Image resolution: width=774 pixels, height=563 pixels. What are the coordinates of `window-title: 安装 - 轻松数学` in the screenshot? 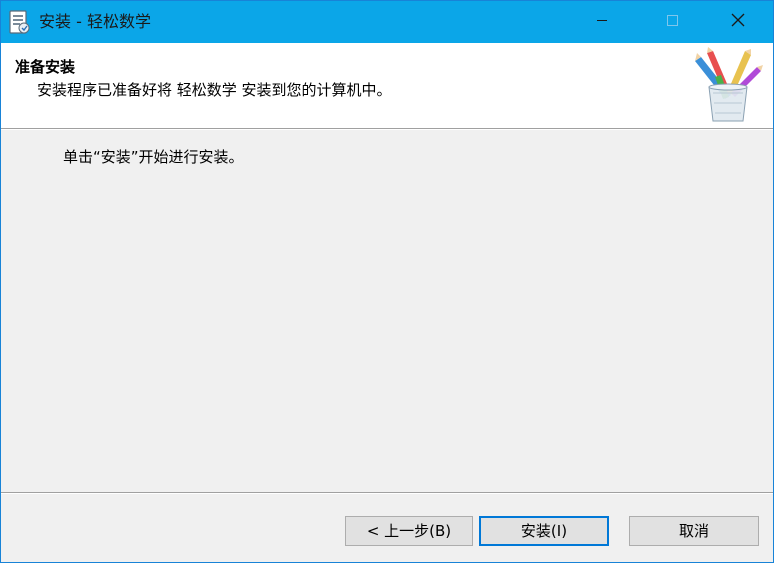 It's located at (95, 21).